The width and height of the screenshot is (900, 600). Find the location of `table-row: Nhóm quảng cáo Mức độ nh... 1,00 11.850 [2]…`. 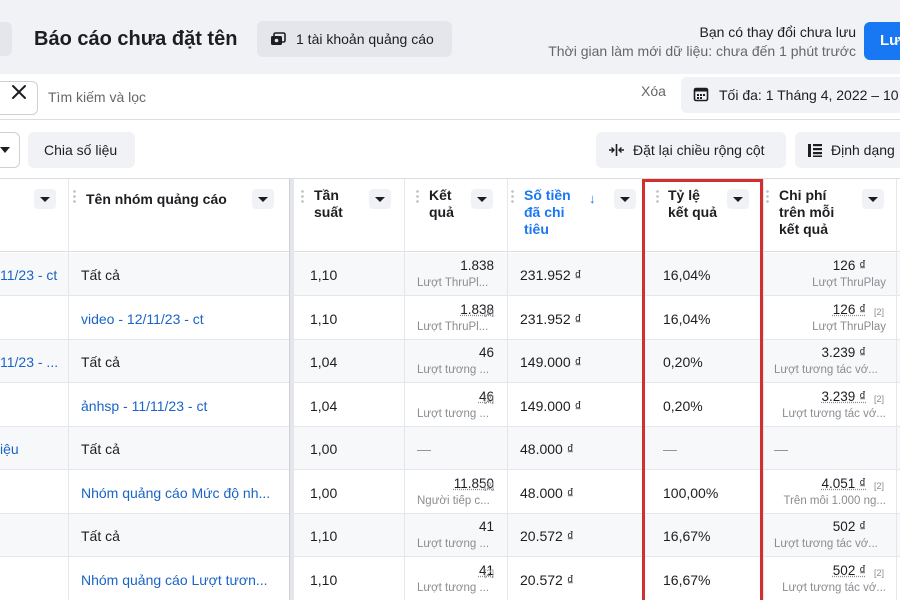

table-row: Nhóm quảng cáo Mức độ nh... 1,00 11.850 [2]… is located at coordinates (450, 492).